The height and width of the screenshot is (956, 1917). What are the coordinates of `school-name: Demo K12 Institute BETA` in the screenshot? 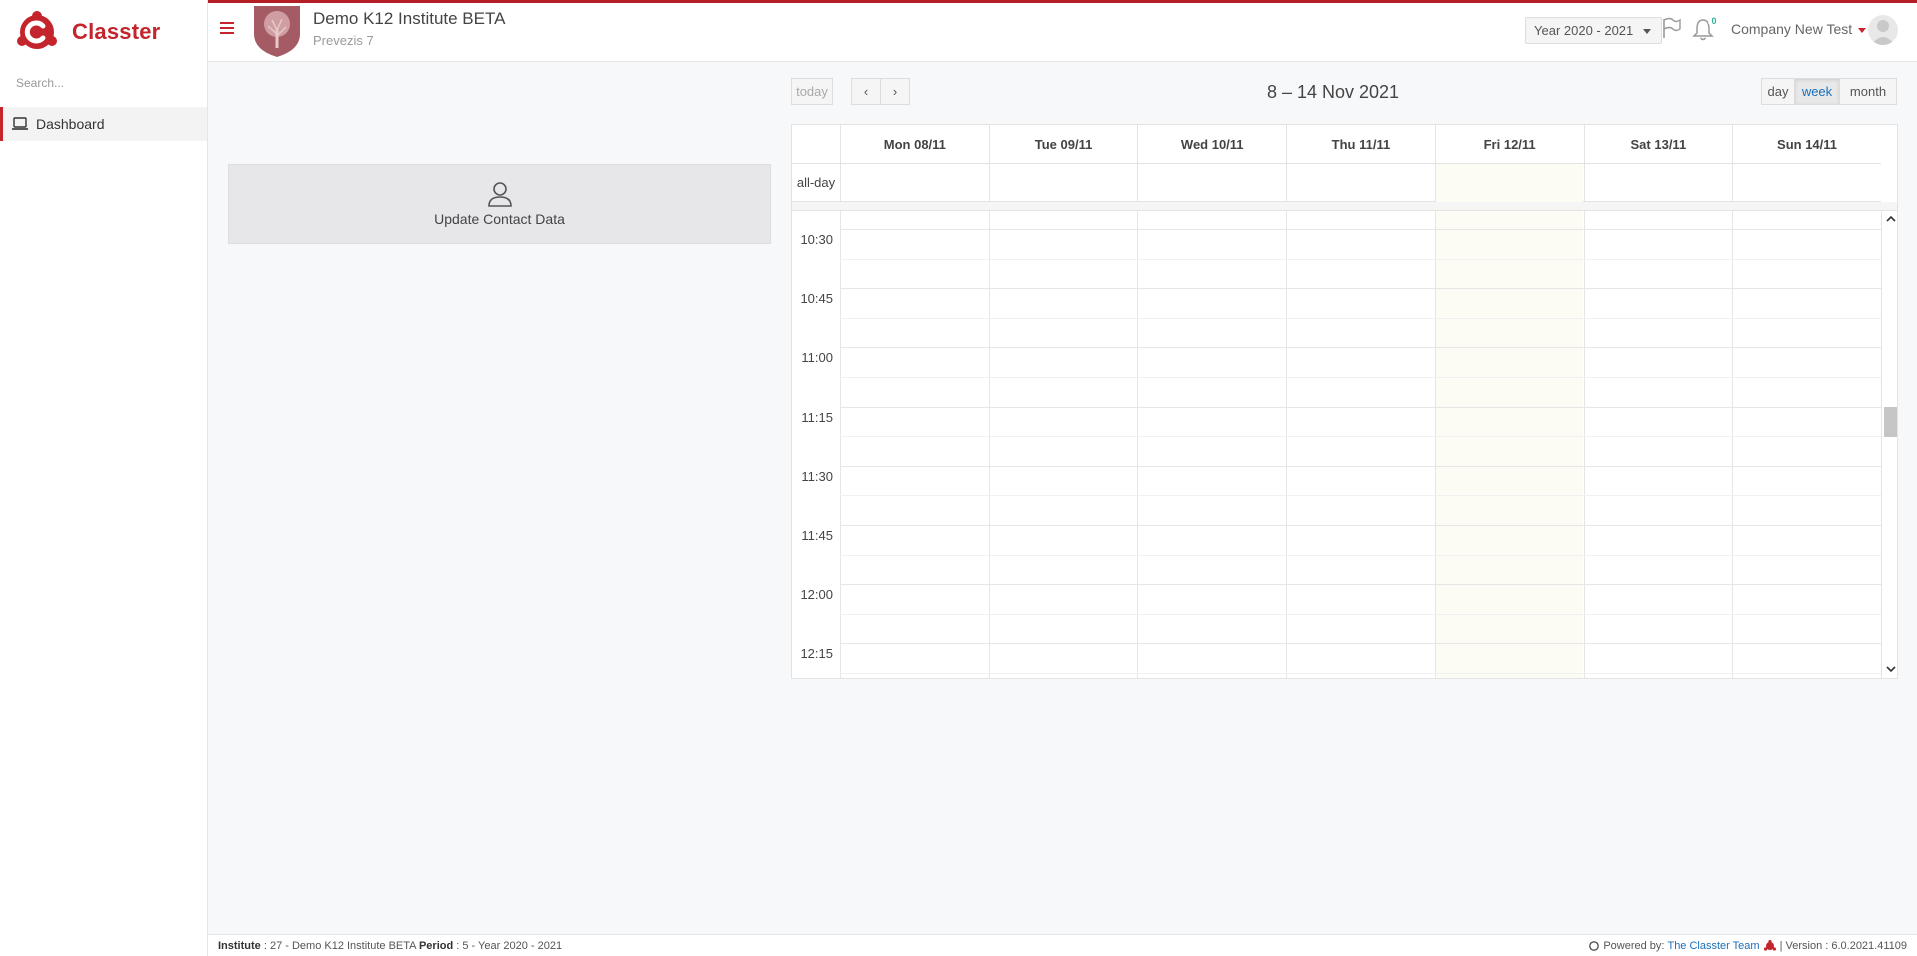 It's located at (409, 18).